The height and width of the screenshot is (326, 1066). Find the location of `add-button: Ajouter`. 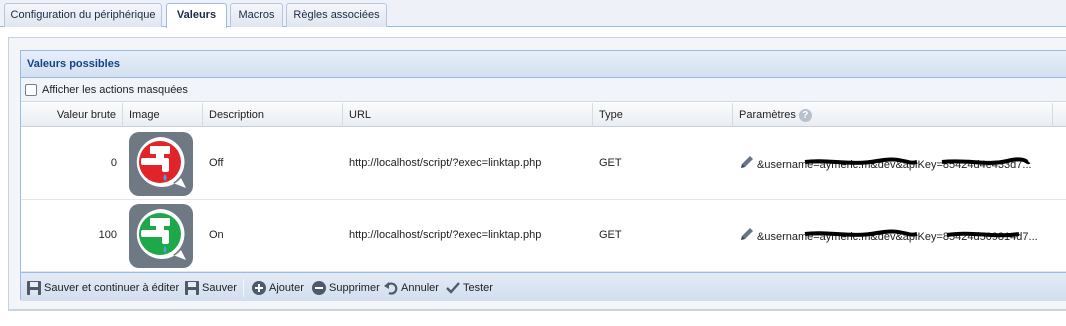

add-button: Ajouter is located at coordinates (278, 288).